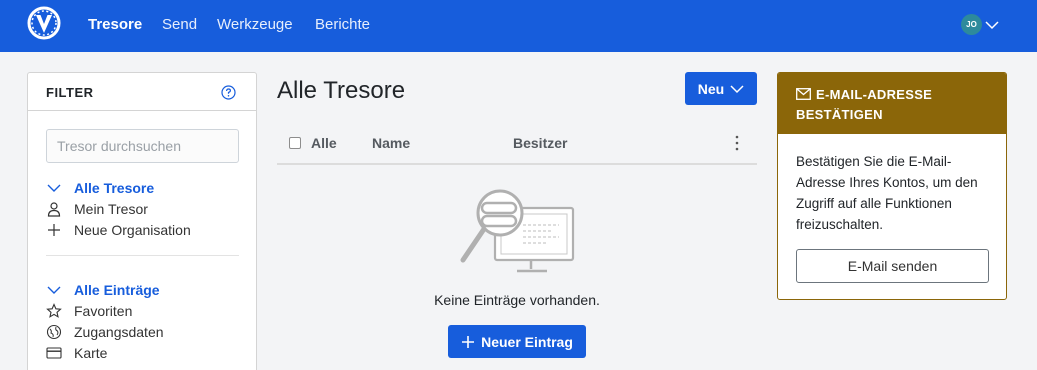 This screenshot has height=370, width=1037. Describe the element at coordinates (517, 231) in the screenshot. I see `empty-vault-illustration-icon` at that location.